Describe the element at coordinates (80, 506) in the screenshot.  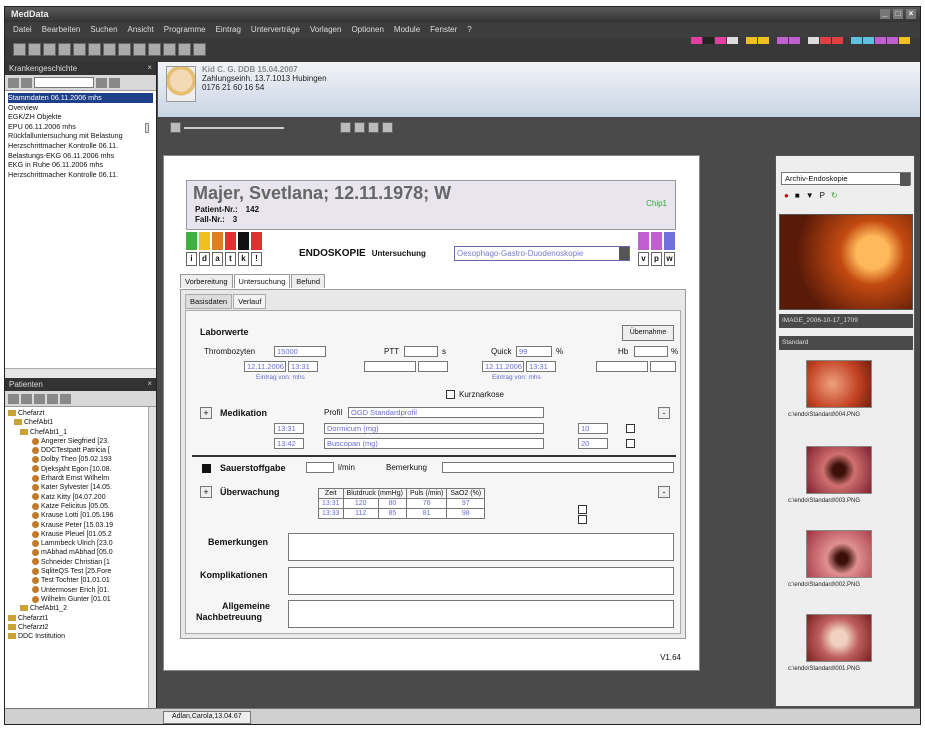
I see `tree-node: Katze Felicitus [05.05.` at that location.